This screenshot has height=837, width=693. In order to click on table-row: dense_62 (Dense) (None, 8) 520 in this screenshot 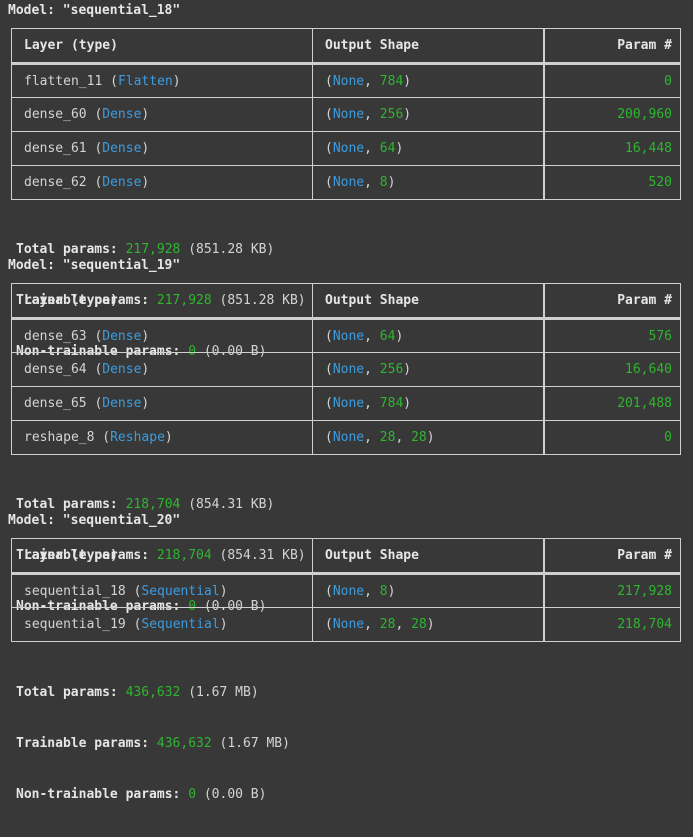, I will do `click(346, 182)`.